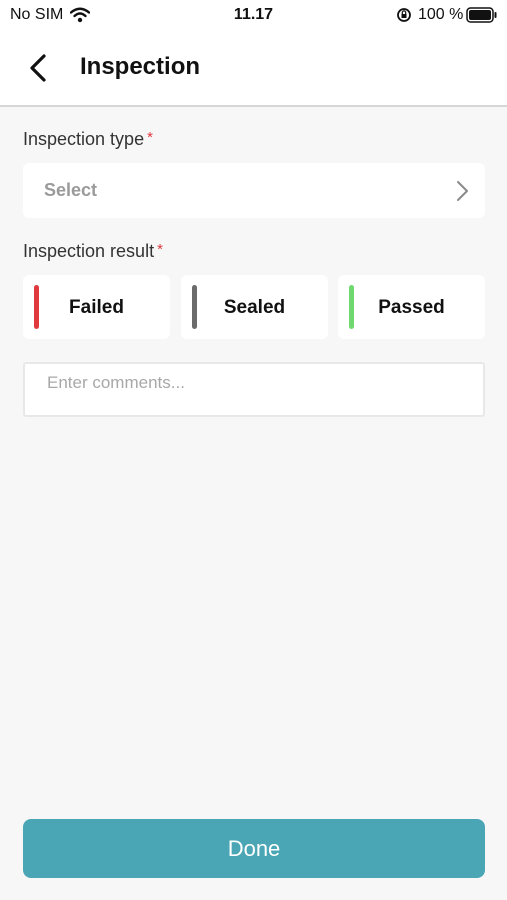 This screenshot has height=900, width=507. I want to click on result-failed-button: Failed, so click(96, 307).